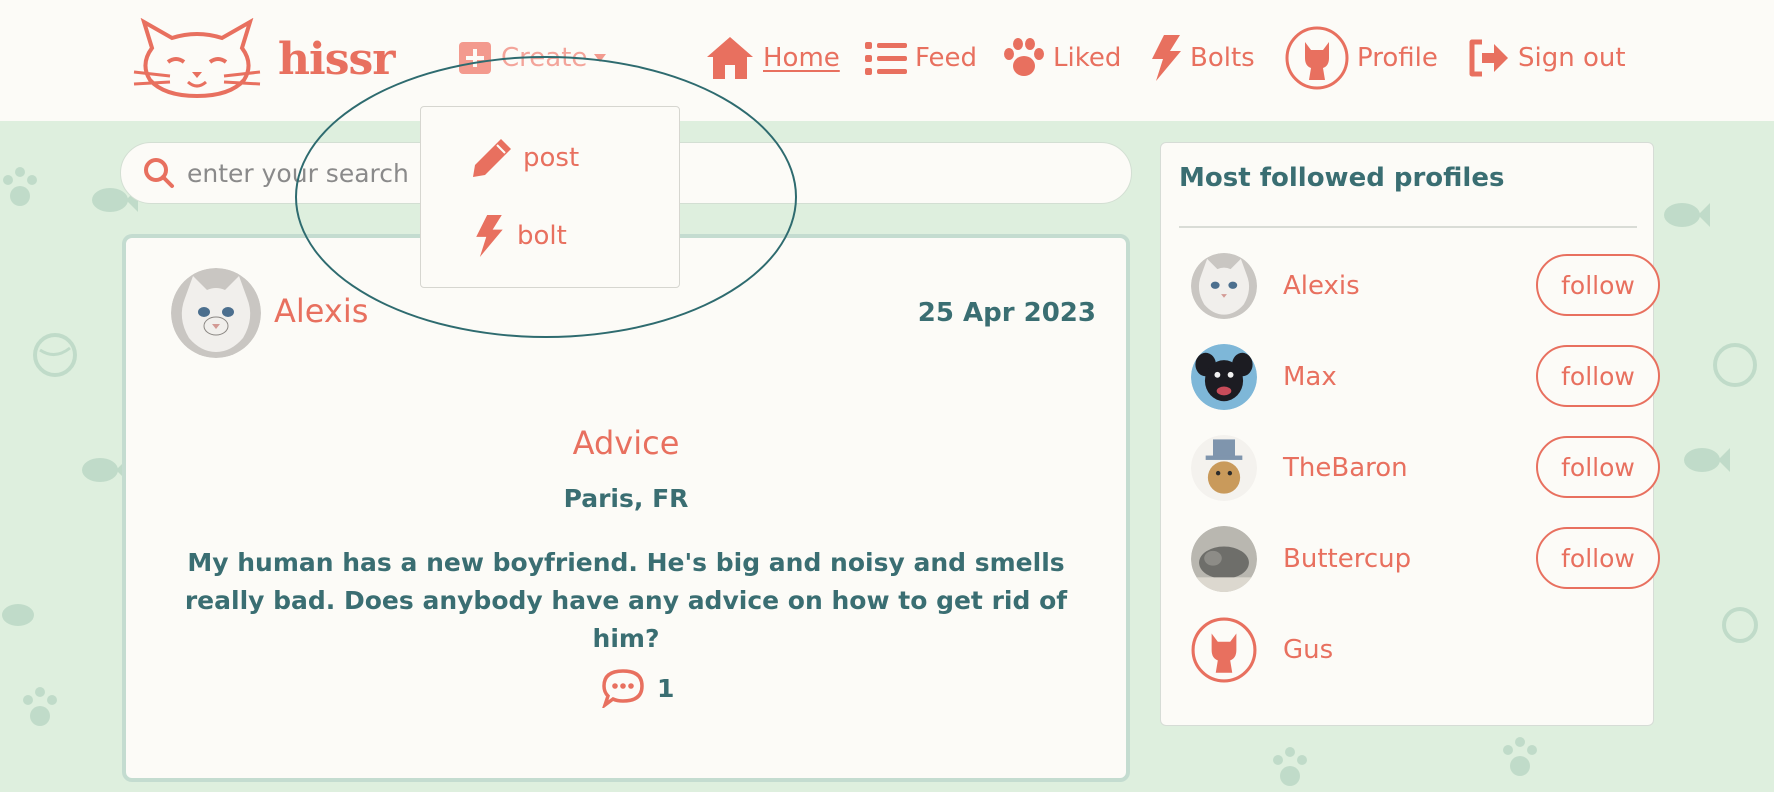 Image resolution: width=1774 pixels, height=792 pixels. Describe the element at coordinates (626, 498) in the screenshot. I see `post-location: Paris, FR` at that location.